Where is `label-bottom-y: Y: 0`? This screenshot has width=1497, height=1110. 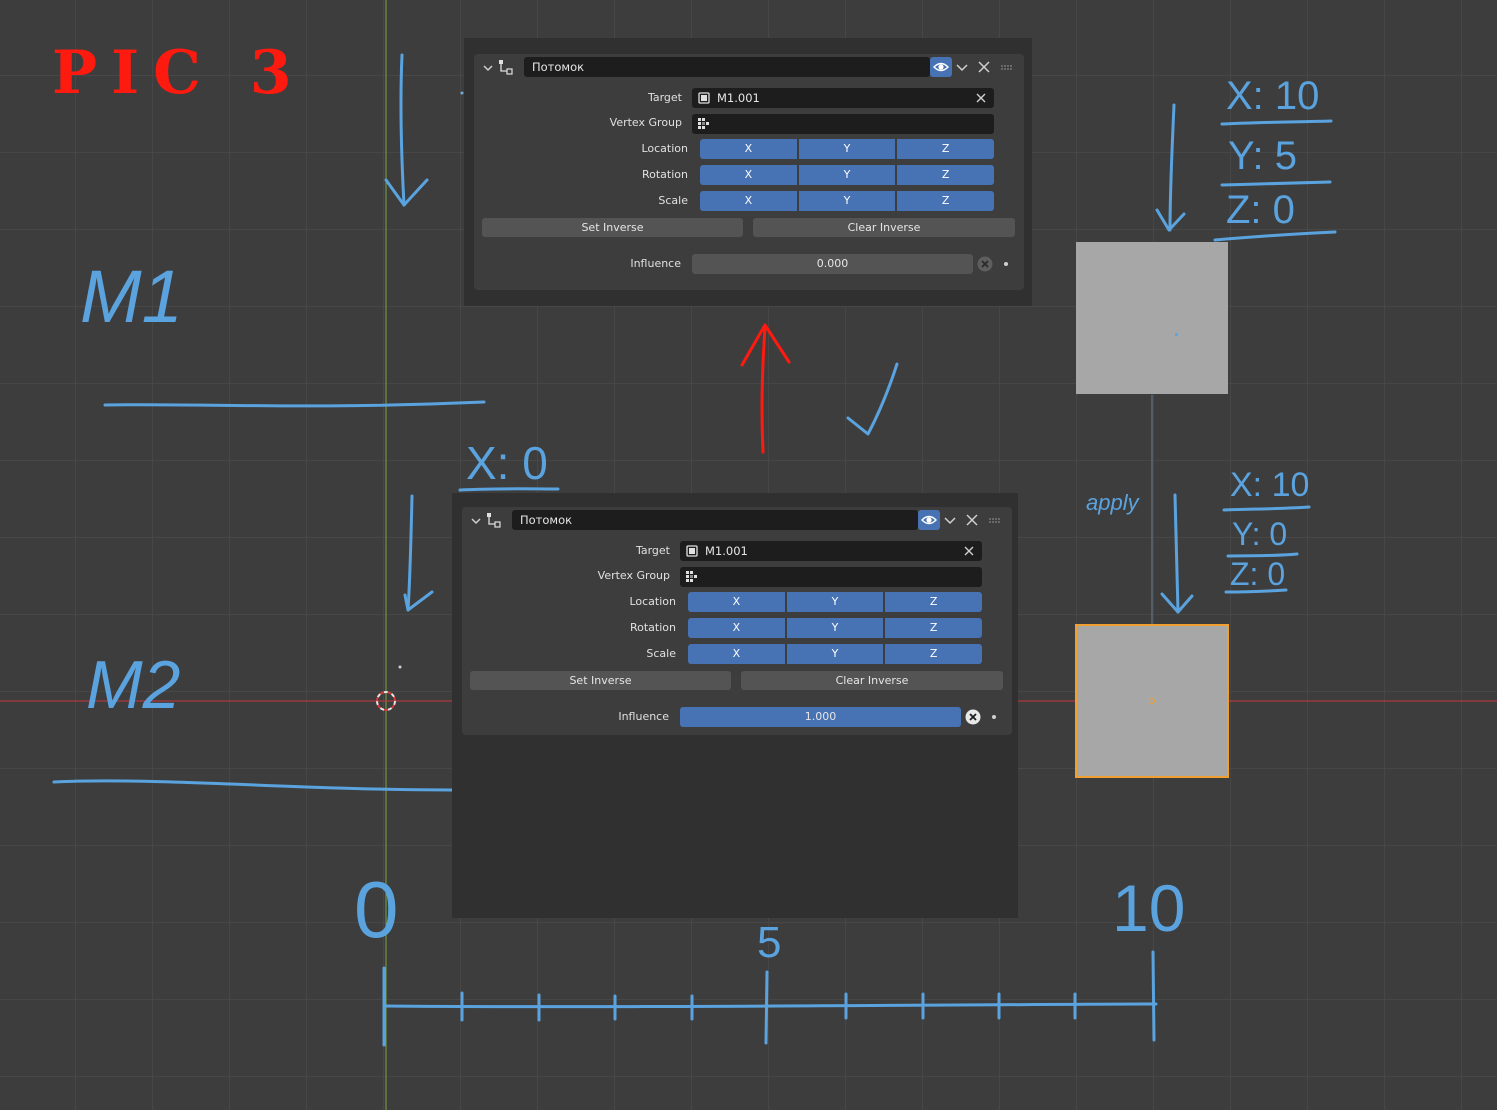 label-bottom-y: Y: 0 is located at coordinates (1260, 534).